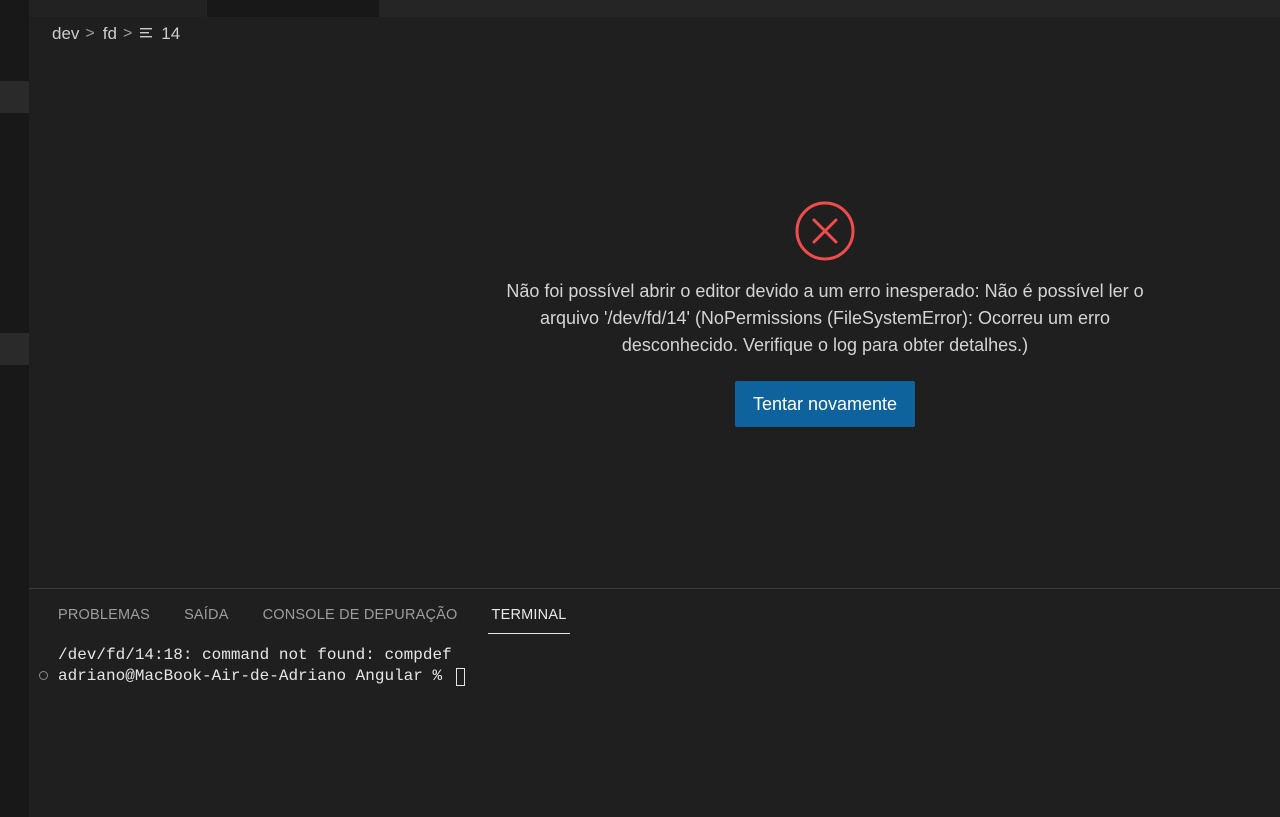 Image resolution: width=1280 pixels, height=817 pixels. Describe the element at coordinates (825, 231) in the screenshot. I see `error-circle-x-icon` at that location.